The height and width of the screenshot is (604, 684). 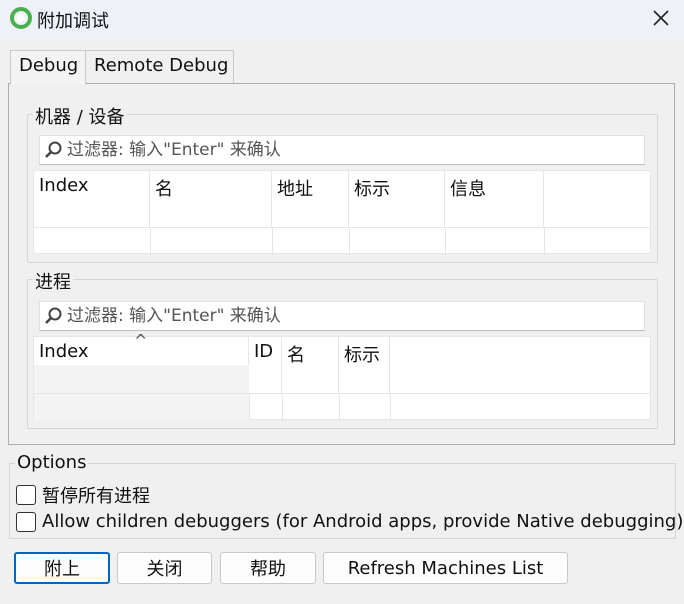 What do you see at coordinates (96, 496) in the screenshot?
I see `pause-all-label: 暂停所有进程` at bounding box center [96, 496].